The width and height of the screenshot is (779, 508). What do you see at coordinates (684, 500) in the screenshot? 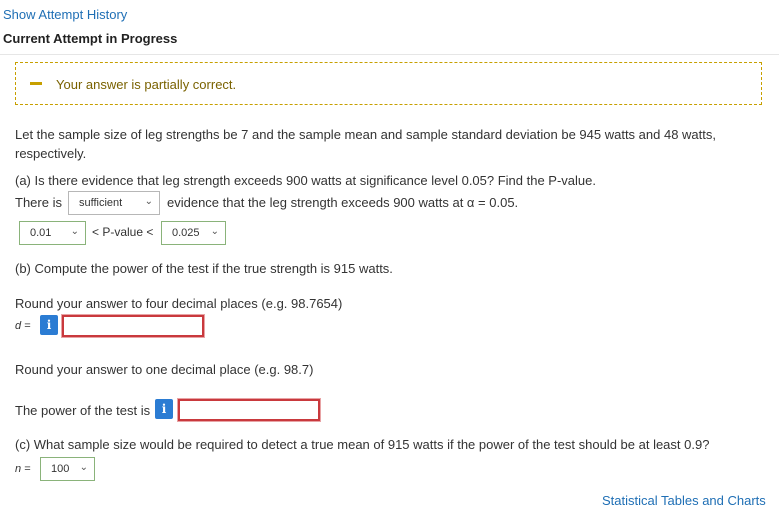
I see `statistical-tables-link: Statistical Tables and Charts` at bounding box center [684, 500].